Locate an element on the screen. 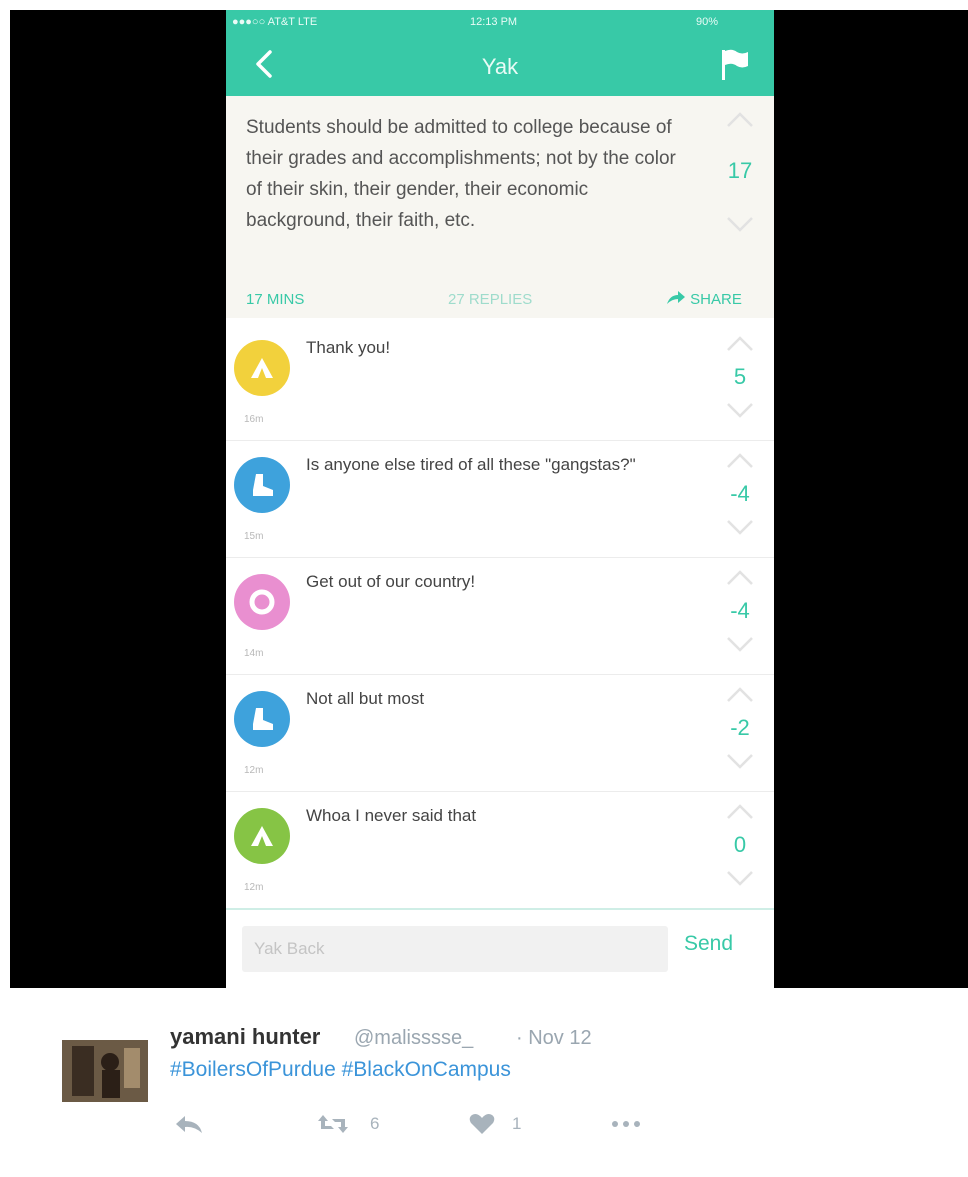  reply-vote-control: -2 is located at coordinates (740, 728).